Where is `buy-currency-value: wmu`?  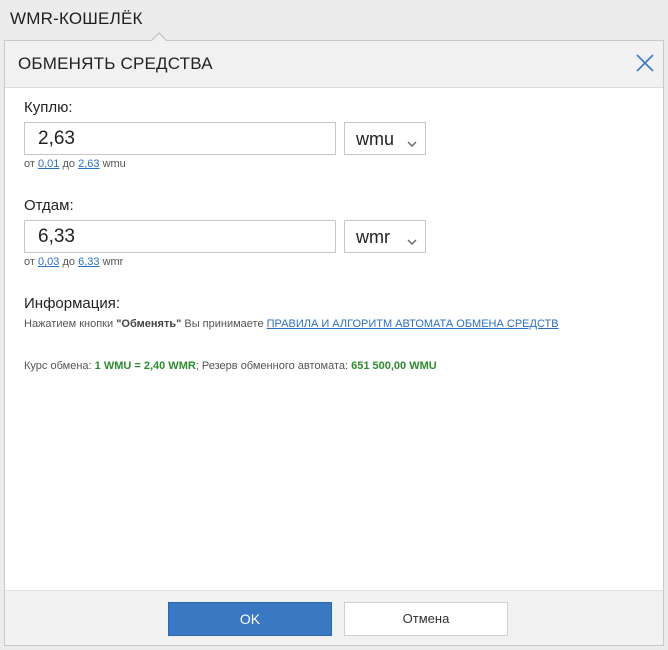
buy-currency-value: wmu is located at coordinates (375, 139).